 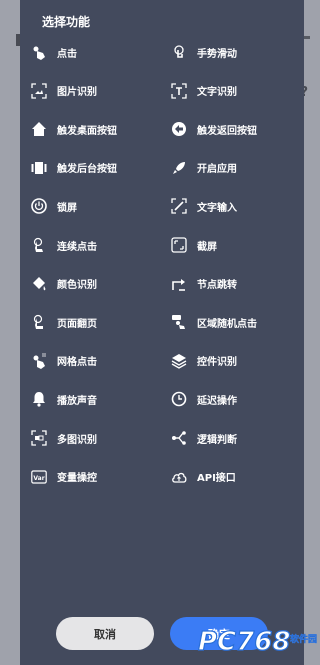 What do you see at coordinates (217, 401) in the screenshot?
I see `function-item-label: 延迟操作` at bounding box center [217, 401].